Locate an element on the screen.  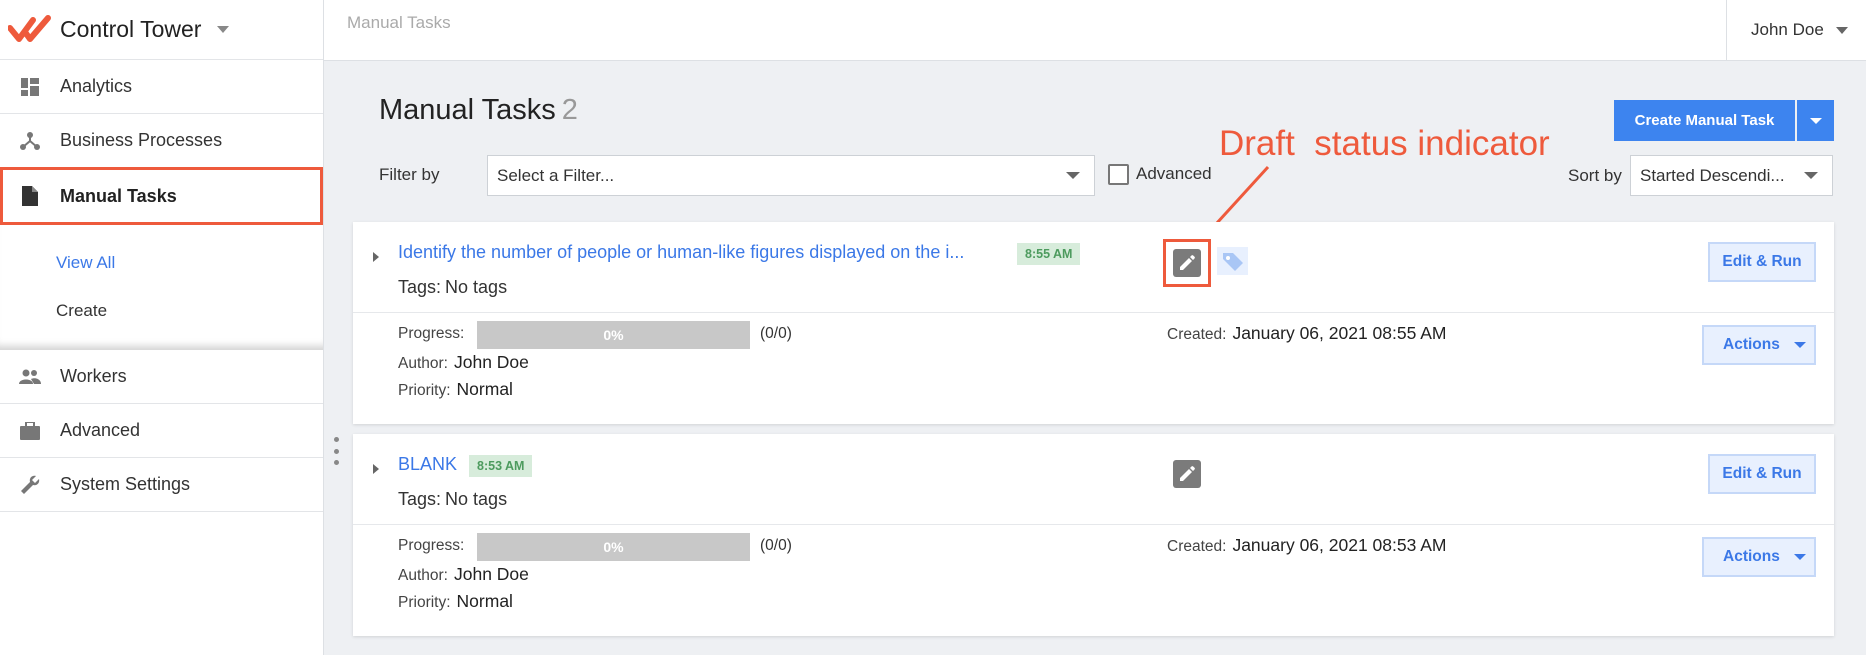
submenu-view-all: View All is located at coordinates (161, 263).